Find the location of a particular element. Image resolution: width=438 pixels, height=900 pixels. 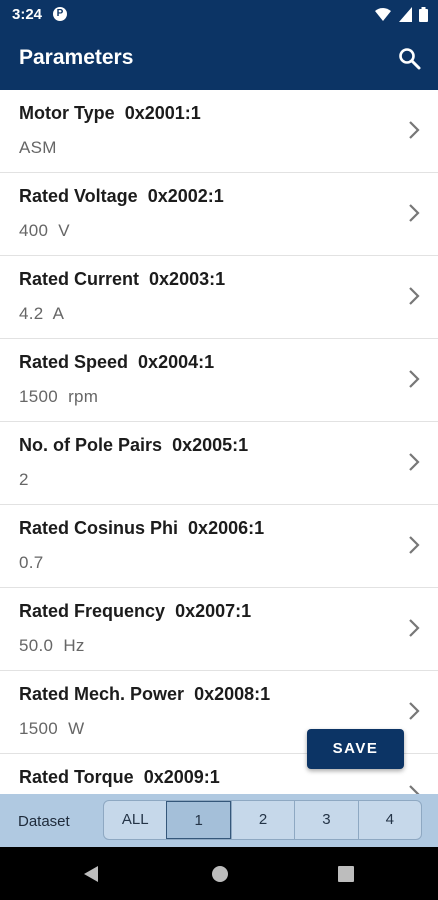

parameter-title: Rated Frequency 0x2007:1 is located at coordinates (135, 611).